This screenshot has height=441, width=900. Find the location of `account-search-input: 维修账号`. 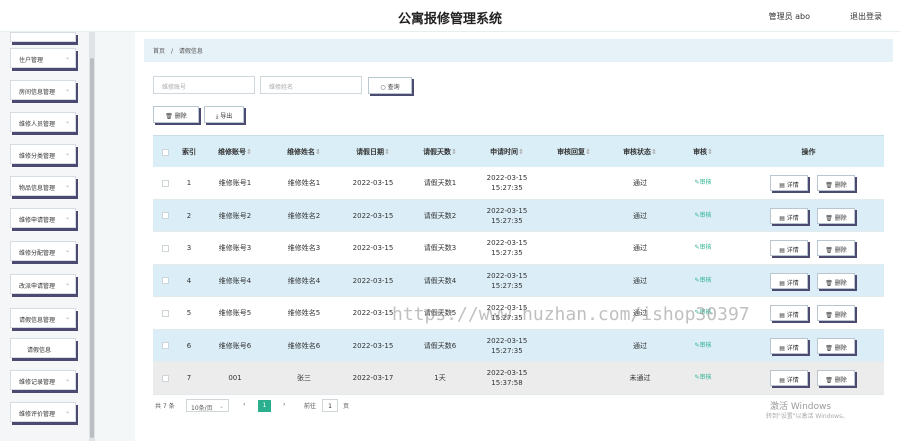

account-search-input: 维修账号 is located at coordinates (204, 85).